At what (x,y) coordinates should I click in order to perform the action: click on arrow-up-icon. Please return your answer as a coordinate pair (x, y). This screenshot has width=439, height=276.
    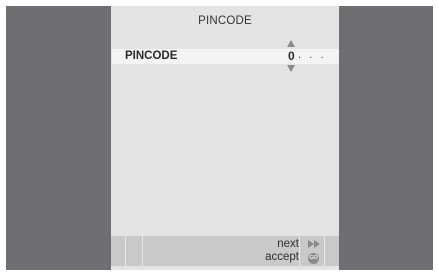
    Looking at the image, I should click on (291, 43).